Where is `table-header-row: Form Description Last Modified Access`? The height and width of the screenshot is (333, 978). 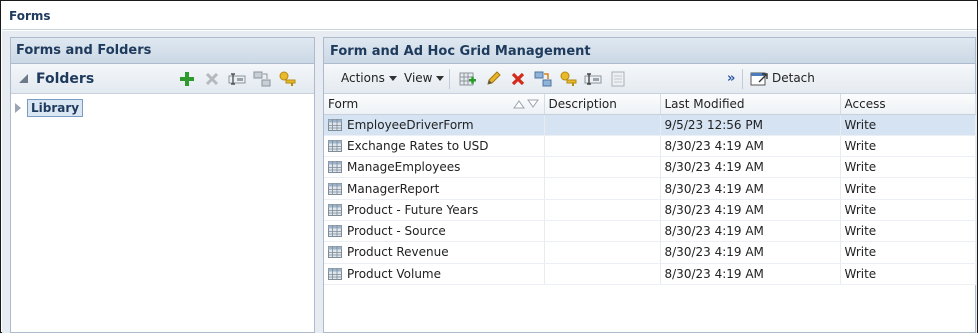
table-header-row: Form Description Last Modified Access is located at coordinates (650, 104).